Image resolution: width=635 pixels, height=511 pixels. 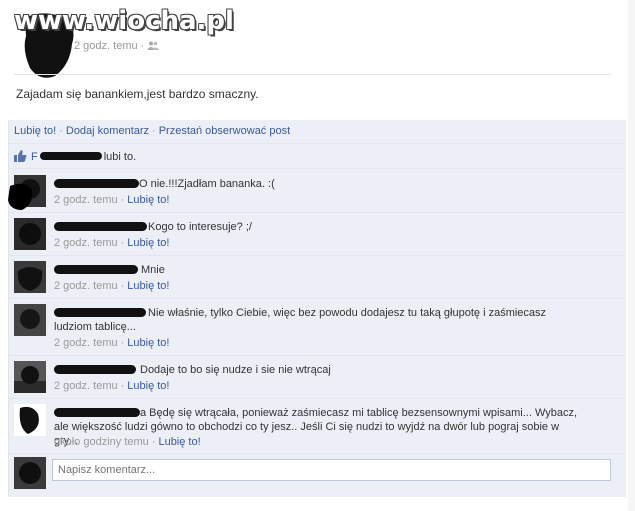 I want to click on comment-text: O nie.!!!Zjadłam bananka. :(, so click(x=207, y=184).